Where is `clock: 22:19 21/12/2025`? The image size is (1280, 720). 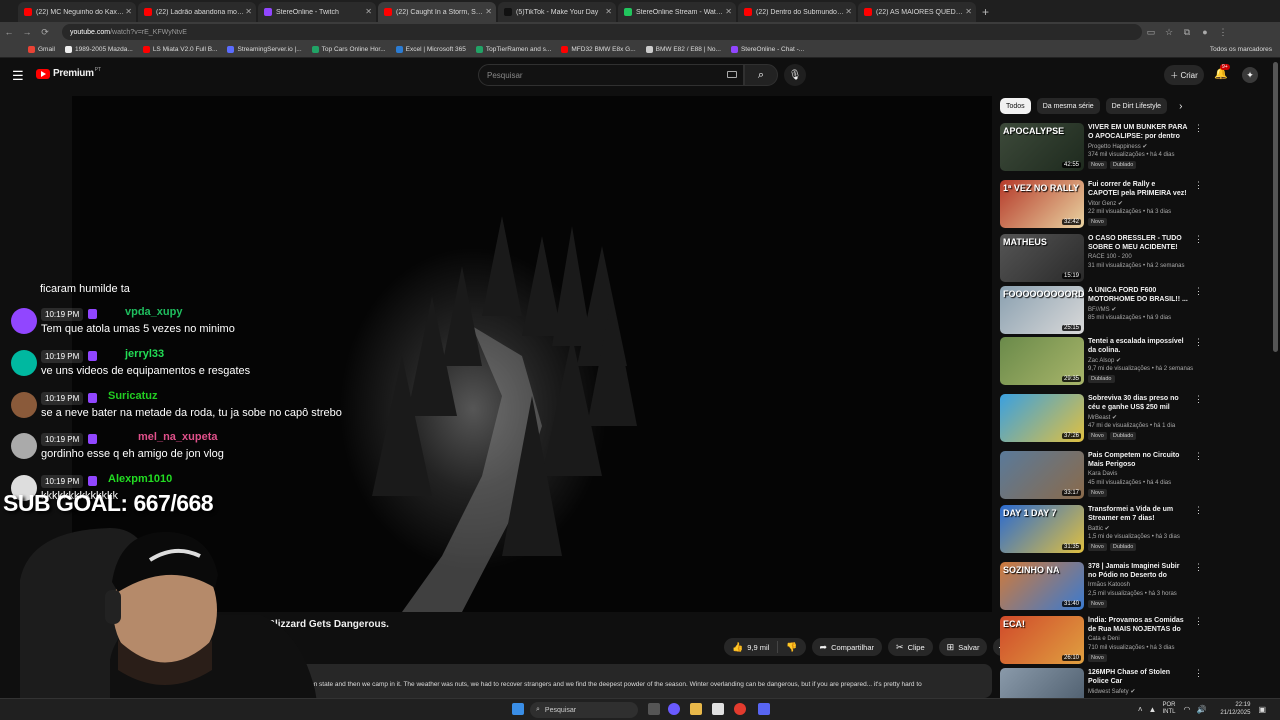
clock: 22:19 21/12/2025 is located at coordinates (1235, 709).